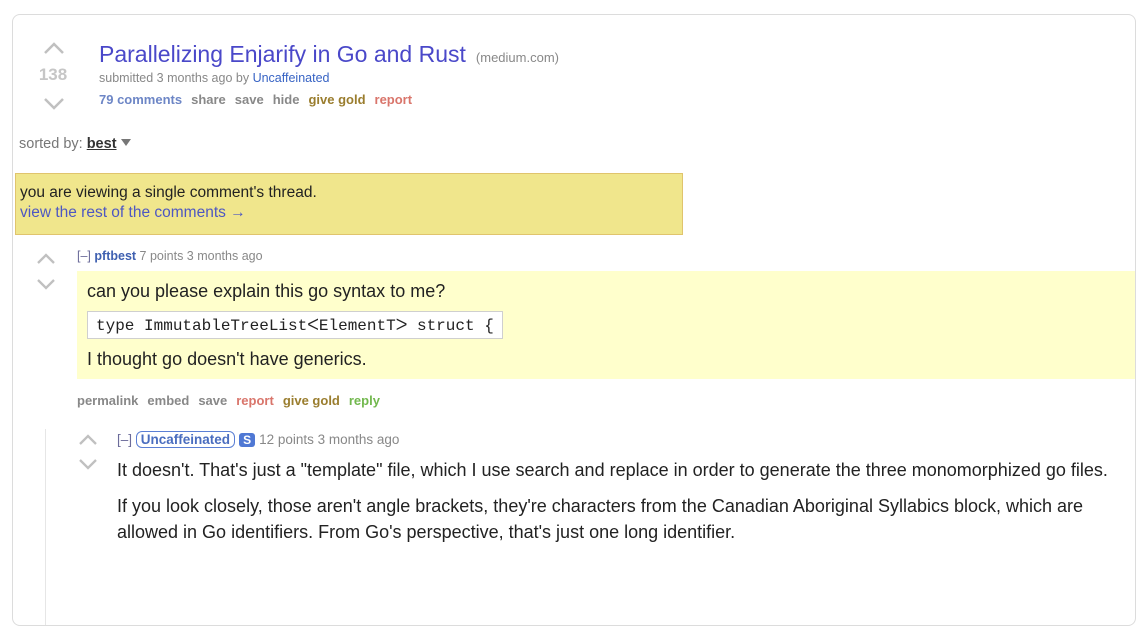 The height and width of the screenshot is (638, 1148). What do you see at coordinates (258, 439) in the screenshot?
I see `comment2-tagline: [–] Uncaffeinated S 12 points 3 months ago` at bounding box center [258, 439].